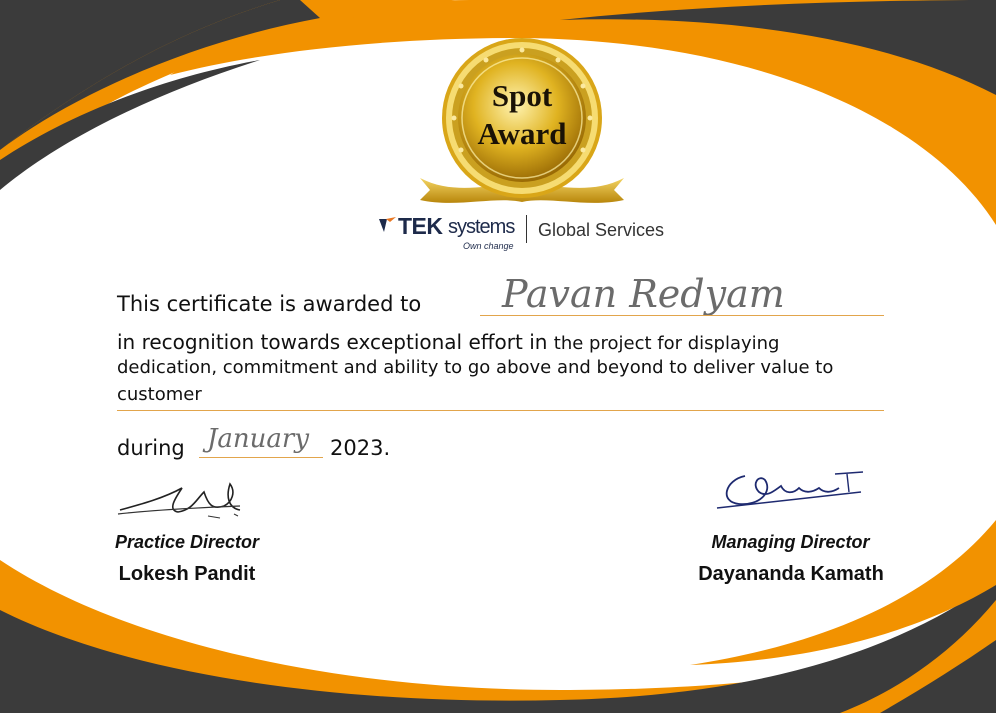 Image resolution: width=996 pixels, height=713 pixels. Describe the element at coordinates (258, 439) in the screenshot. I see `award-month: January` at that location.